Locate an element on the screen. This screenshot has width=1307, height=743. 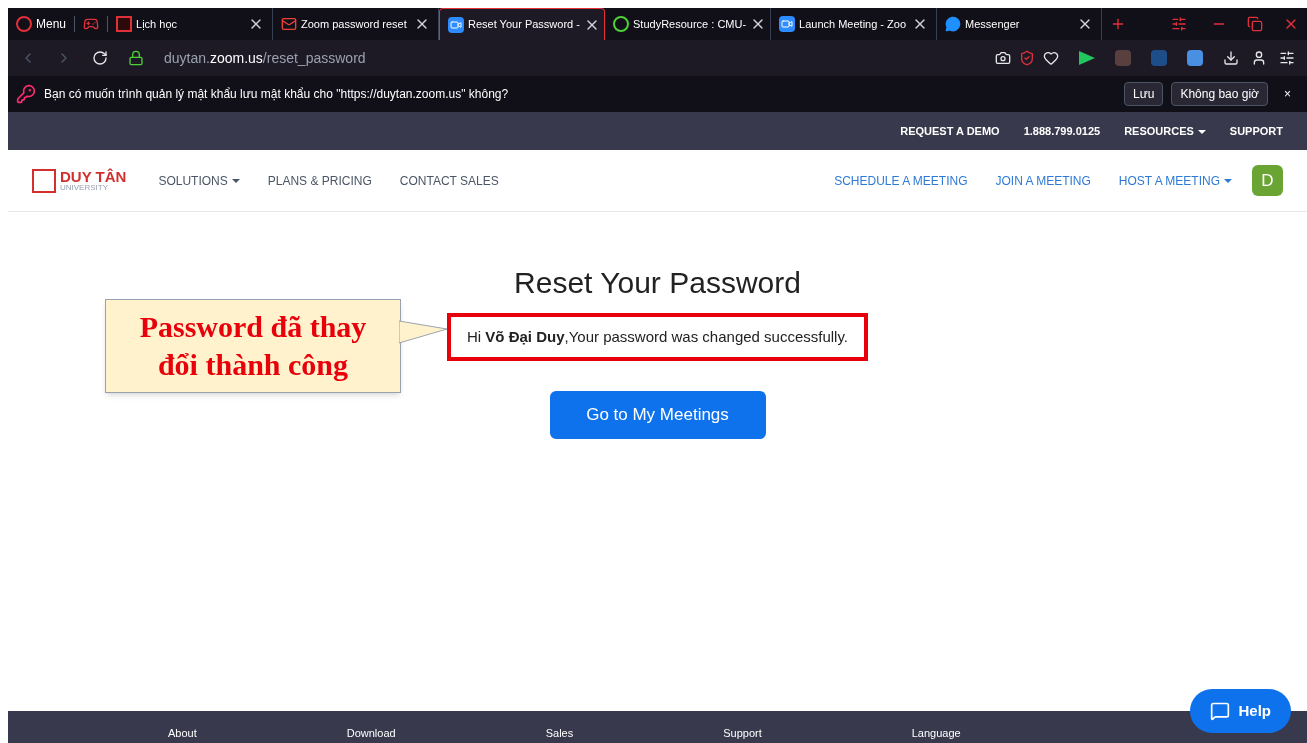
chat-icon is located at coordinates (1220, 711).